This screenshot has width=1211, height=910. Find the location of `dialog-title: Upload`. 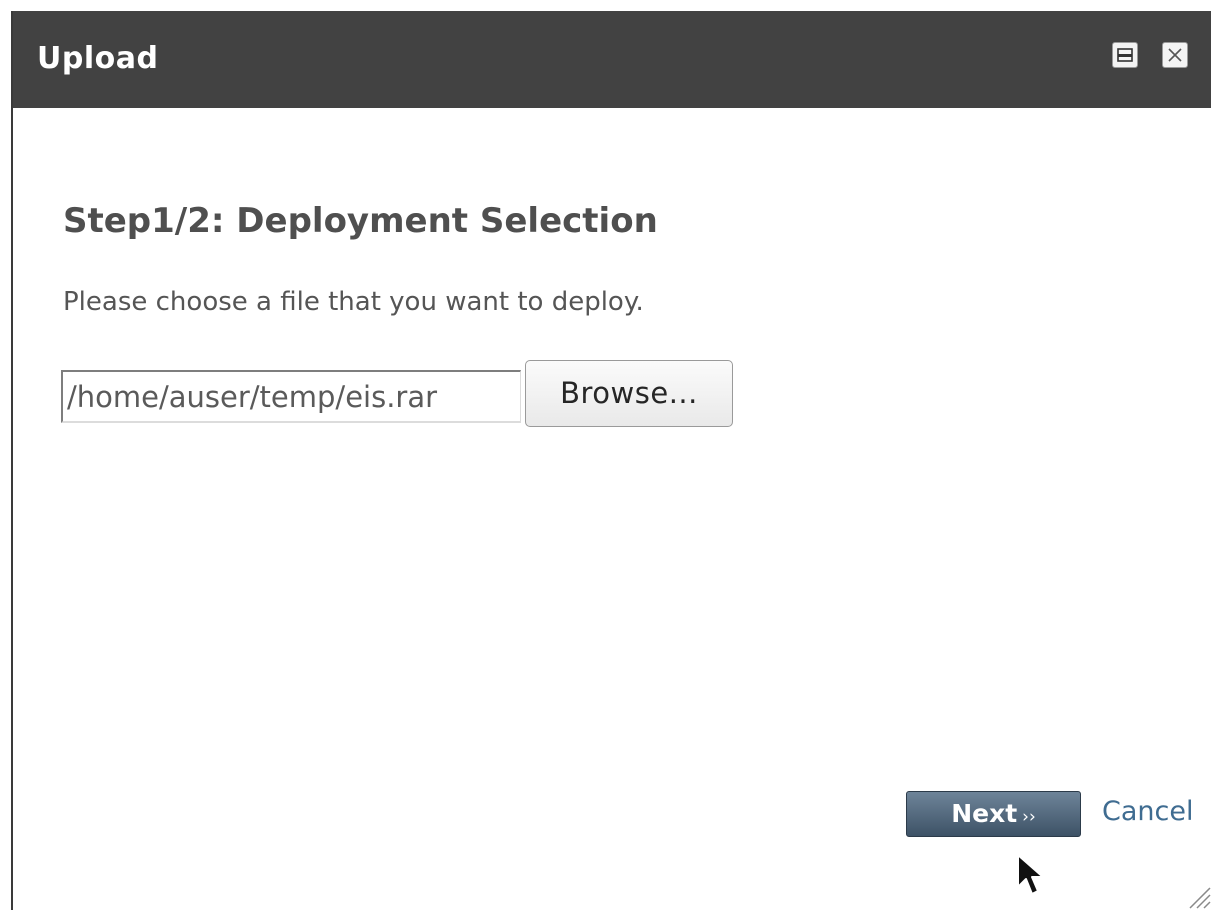

dialog-title: Upload is located at coordinates (98, 58).